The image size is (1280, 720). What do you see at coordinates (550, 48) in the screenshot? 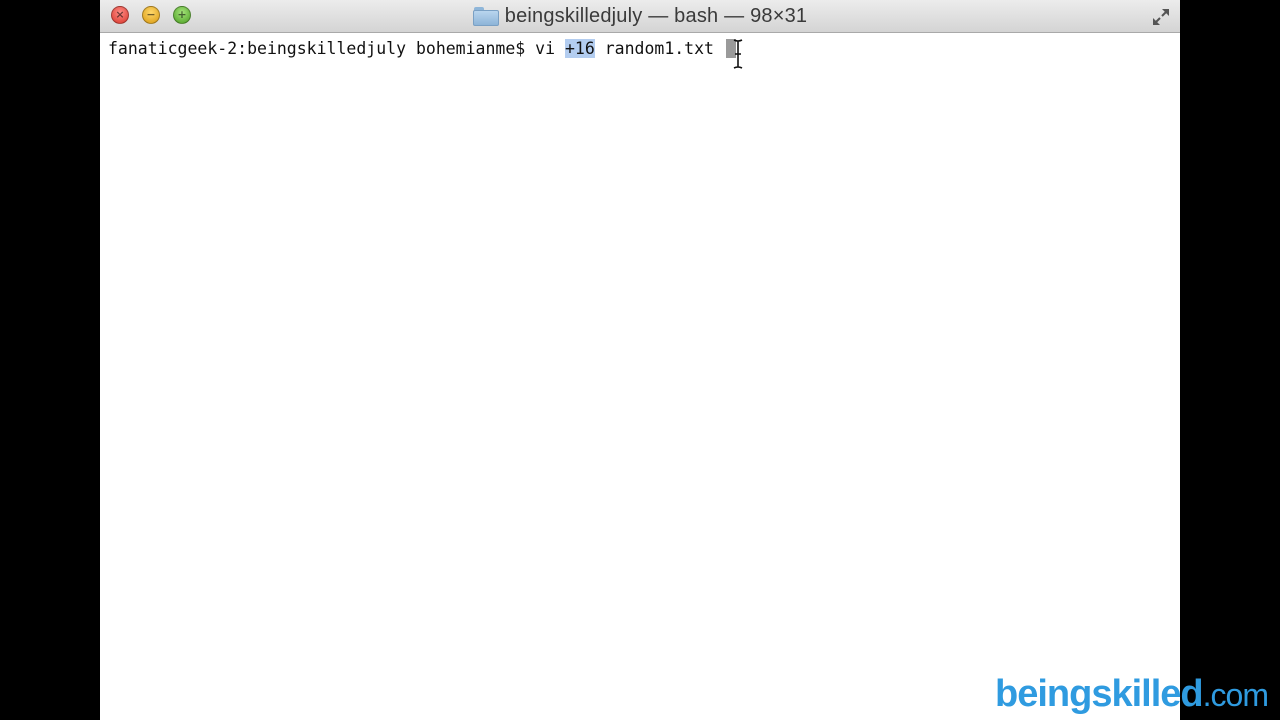
I see `command-text: vi` at bounding box center [550, 48].